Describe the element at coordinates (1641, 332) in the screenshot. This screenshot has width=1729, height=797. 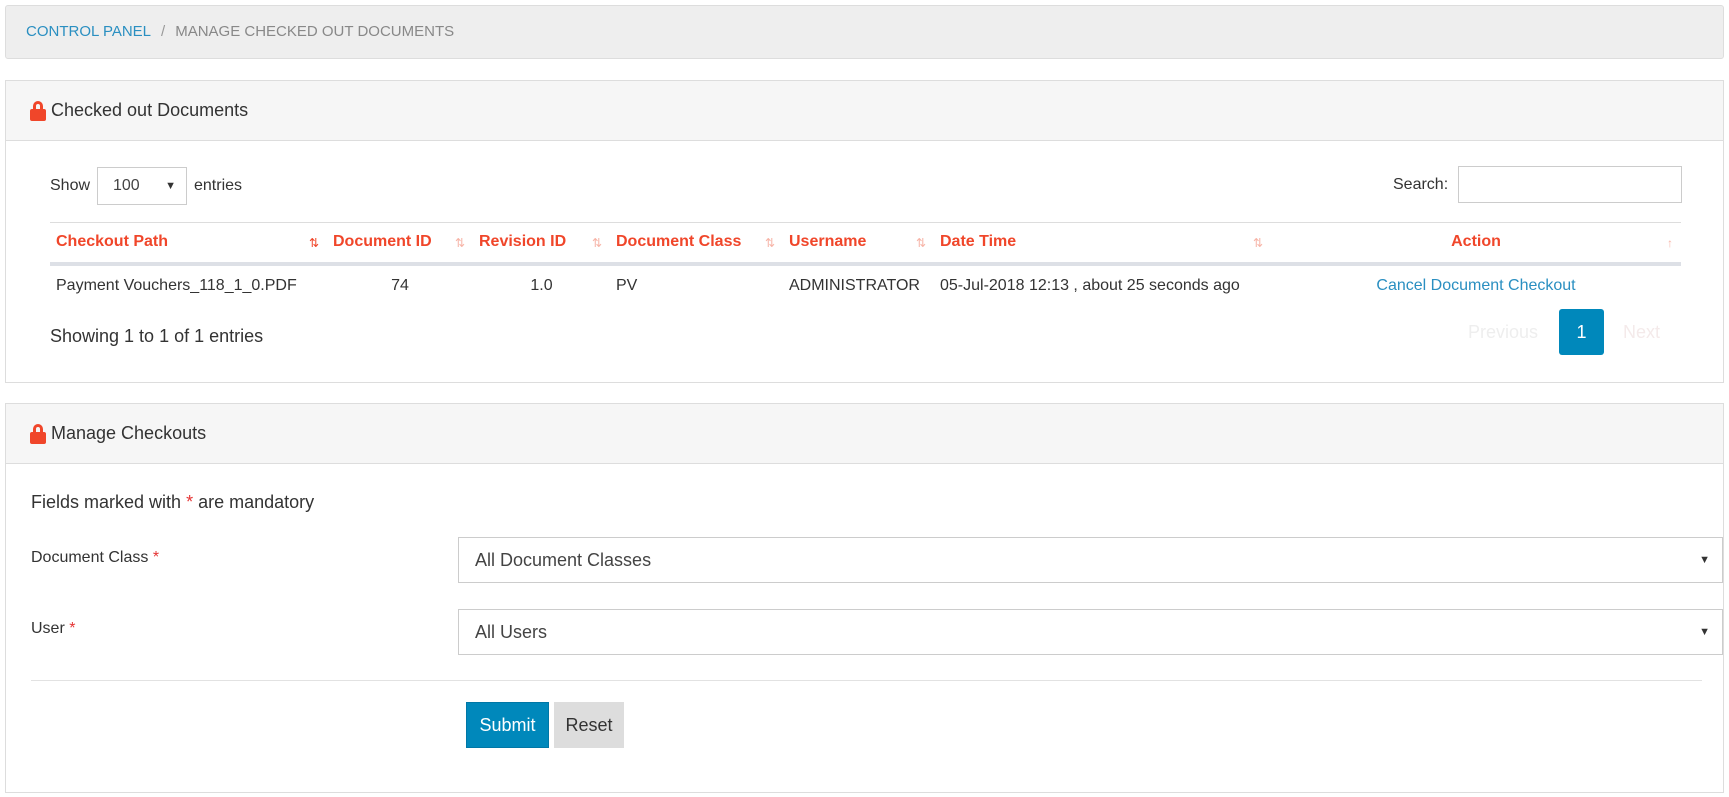
I see `next-button: Next` at that location.